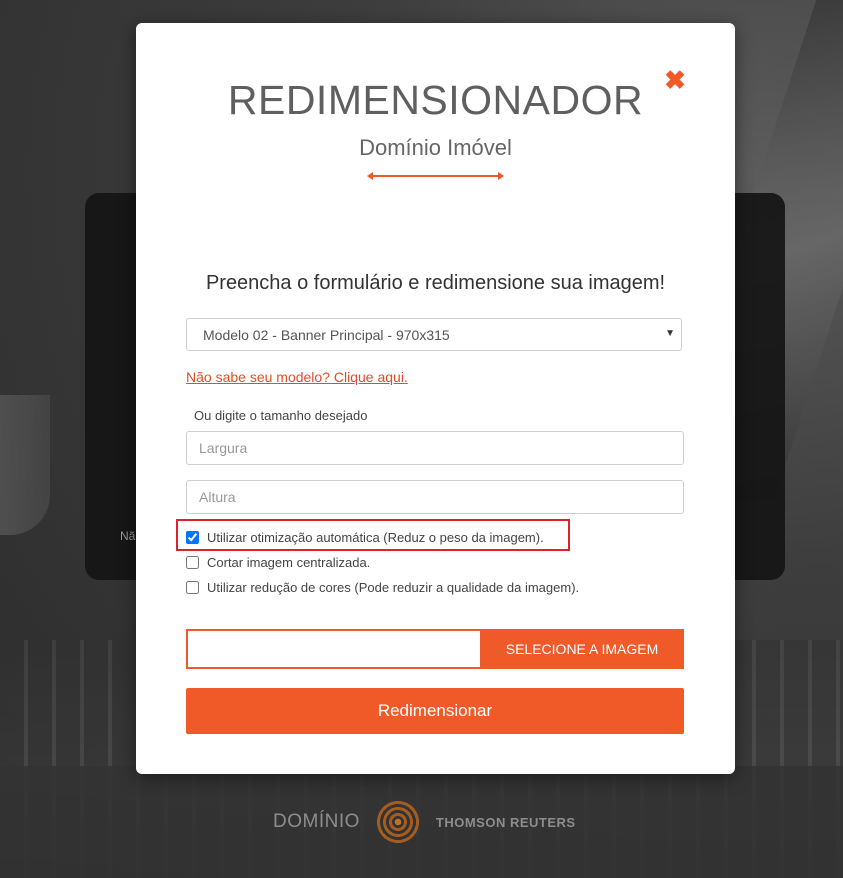 The height and width of the screenshot is (878, 843). Describe the element at coordinates (670, 333) in the screenshot. I see `caret-down-icon: ▼` at that location.